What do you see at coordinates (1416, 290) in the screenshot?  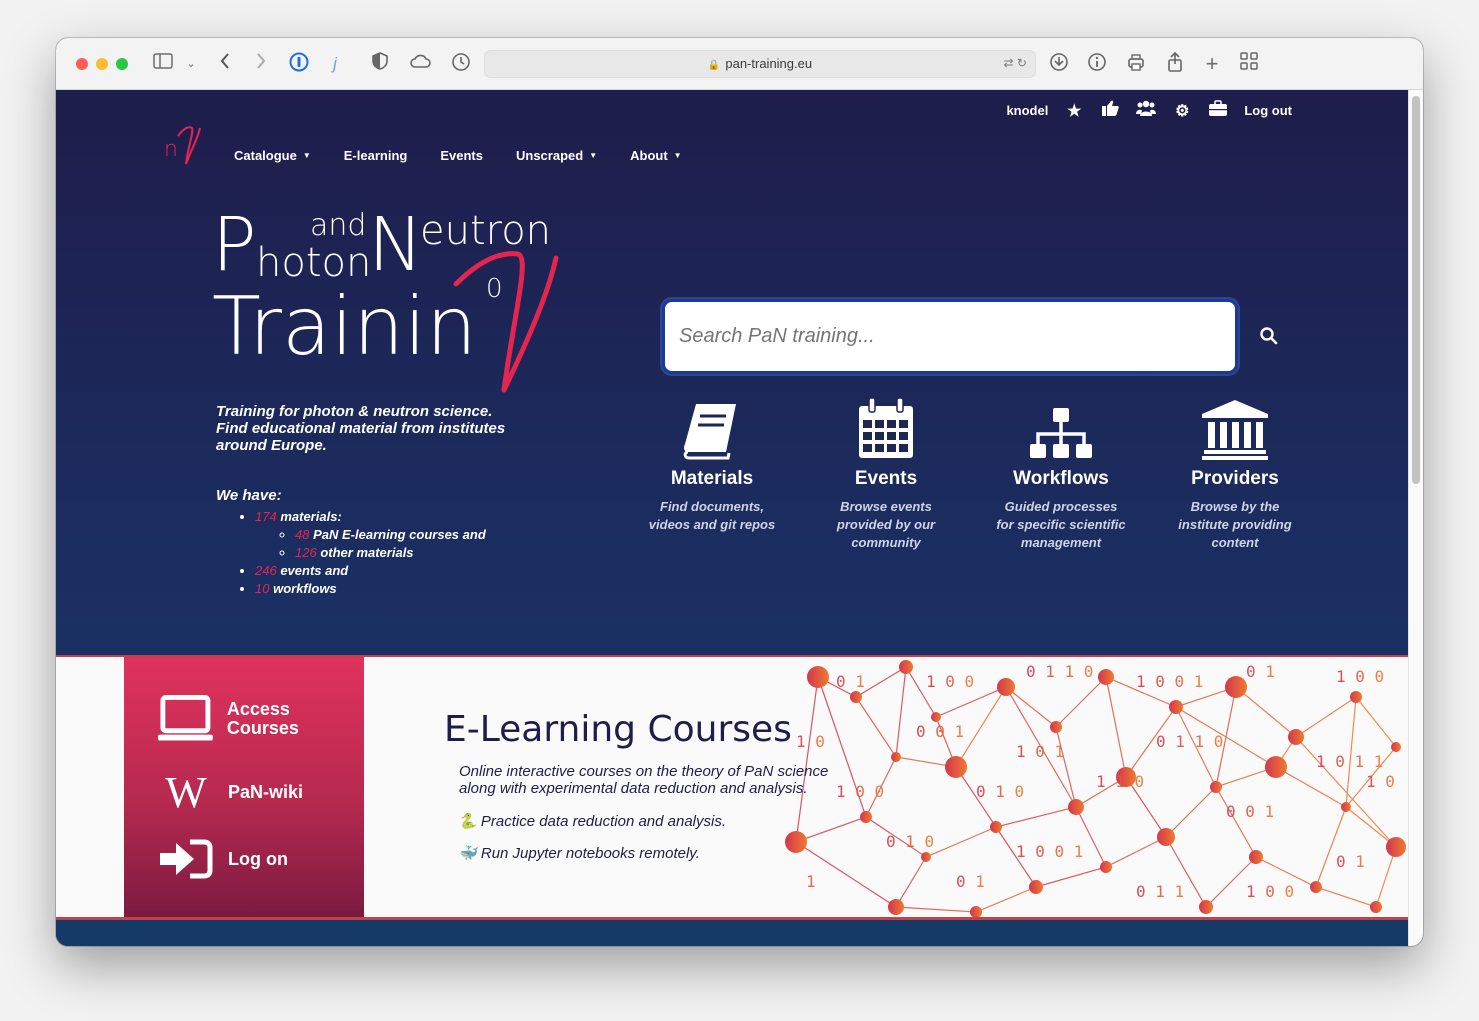 I see `scrollbar-thumb` at bounding box center [1416, 290].